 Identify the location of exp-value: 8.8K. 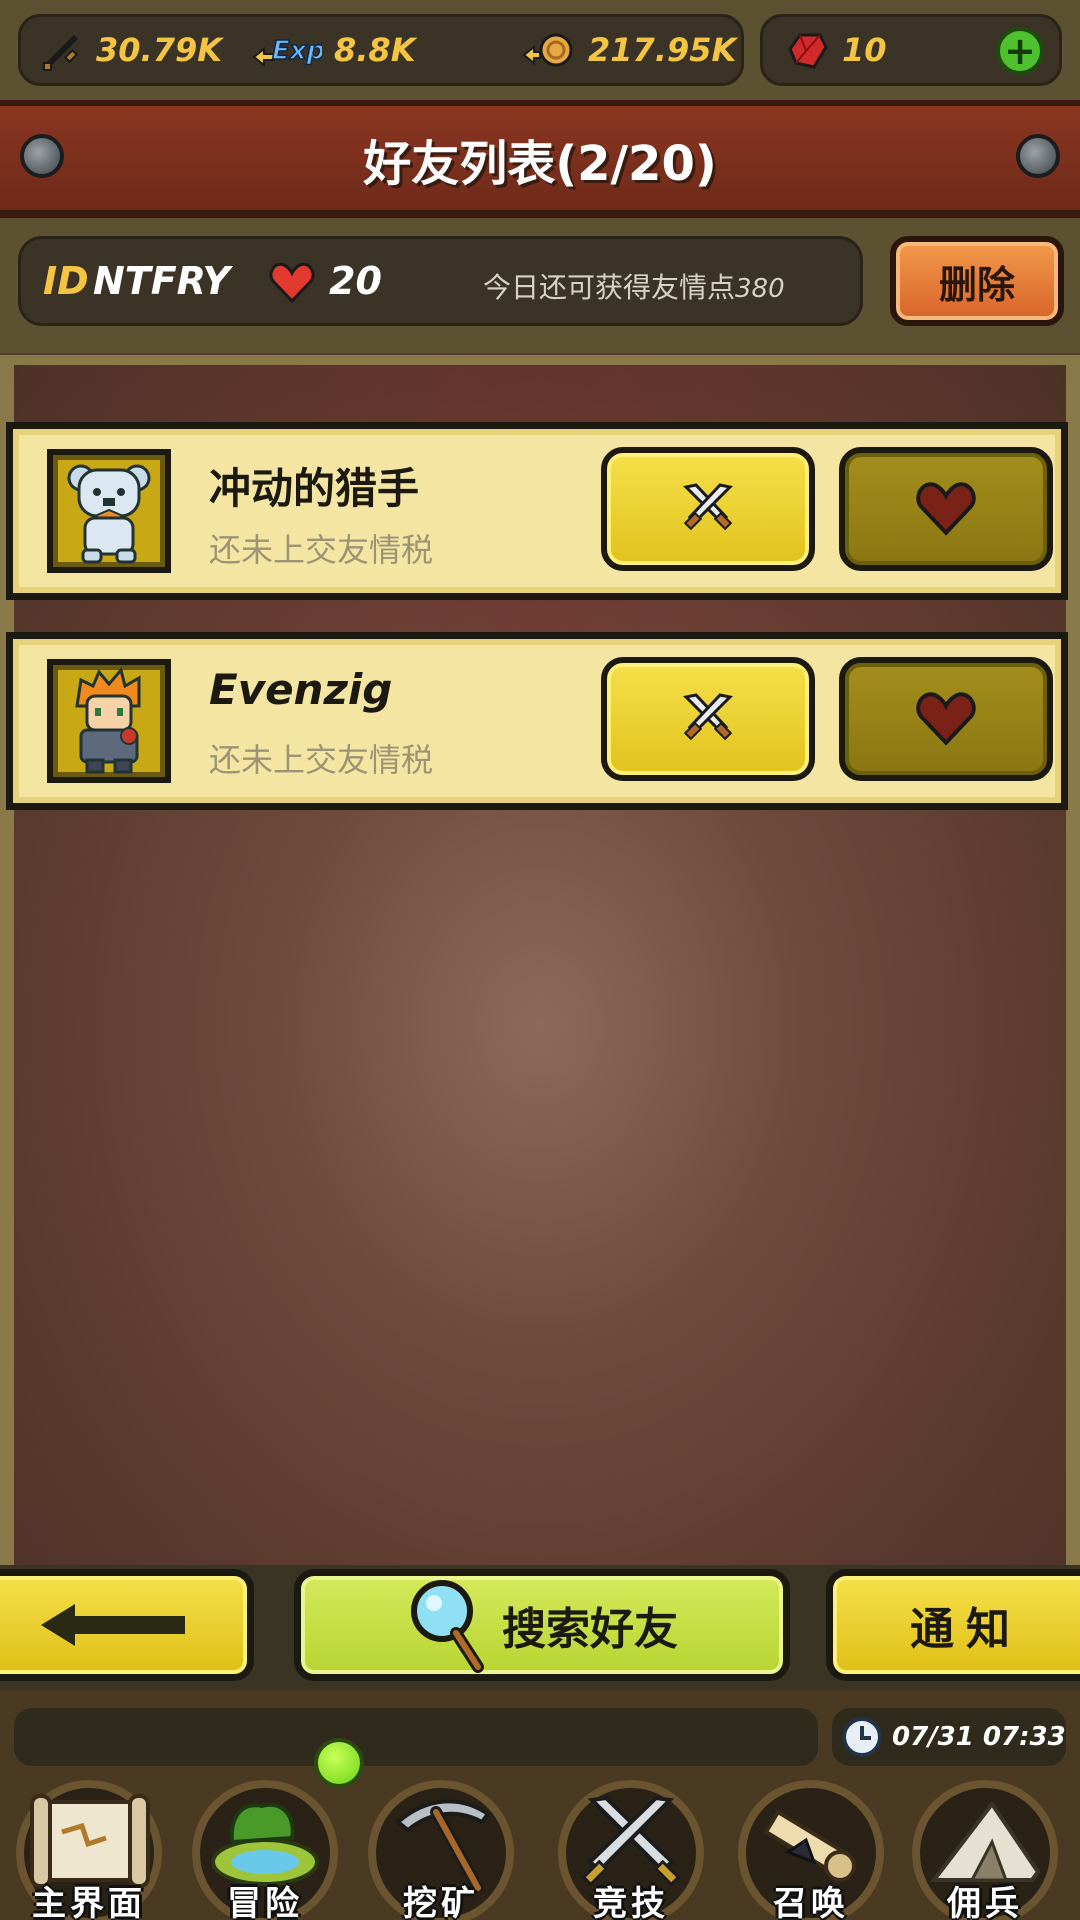
(375, 50).